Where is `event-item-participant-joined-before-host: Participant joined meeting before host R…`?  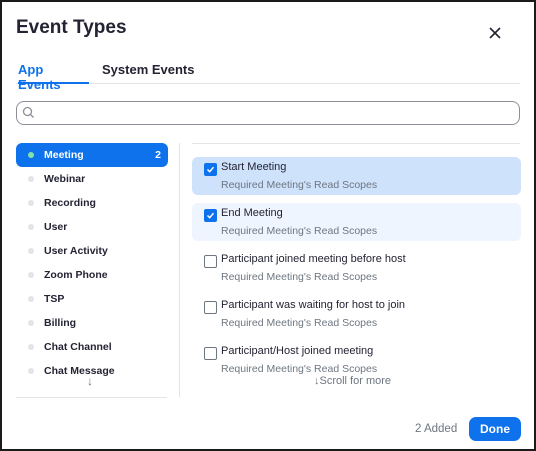
event-item-participant-joined-before-host: Participant joined meeting before host R… is located at coordinates (356, 268).